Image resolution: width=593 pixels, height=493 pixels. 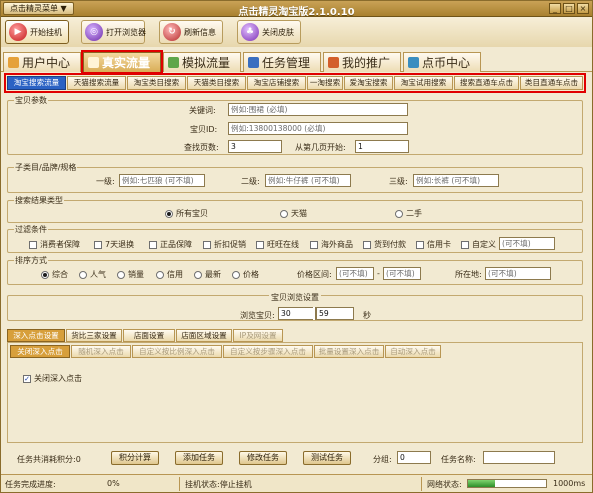 What do you see at coordinates (54, 274) in the screenshot?
I see `sort-comprehensive-radio: 综合` at bounding box center [54, 274].